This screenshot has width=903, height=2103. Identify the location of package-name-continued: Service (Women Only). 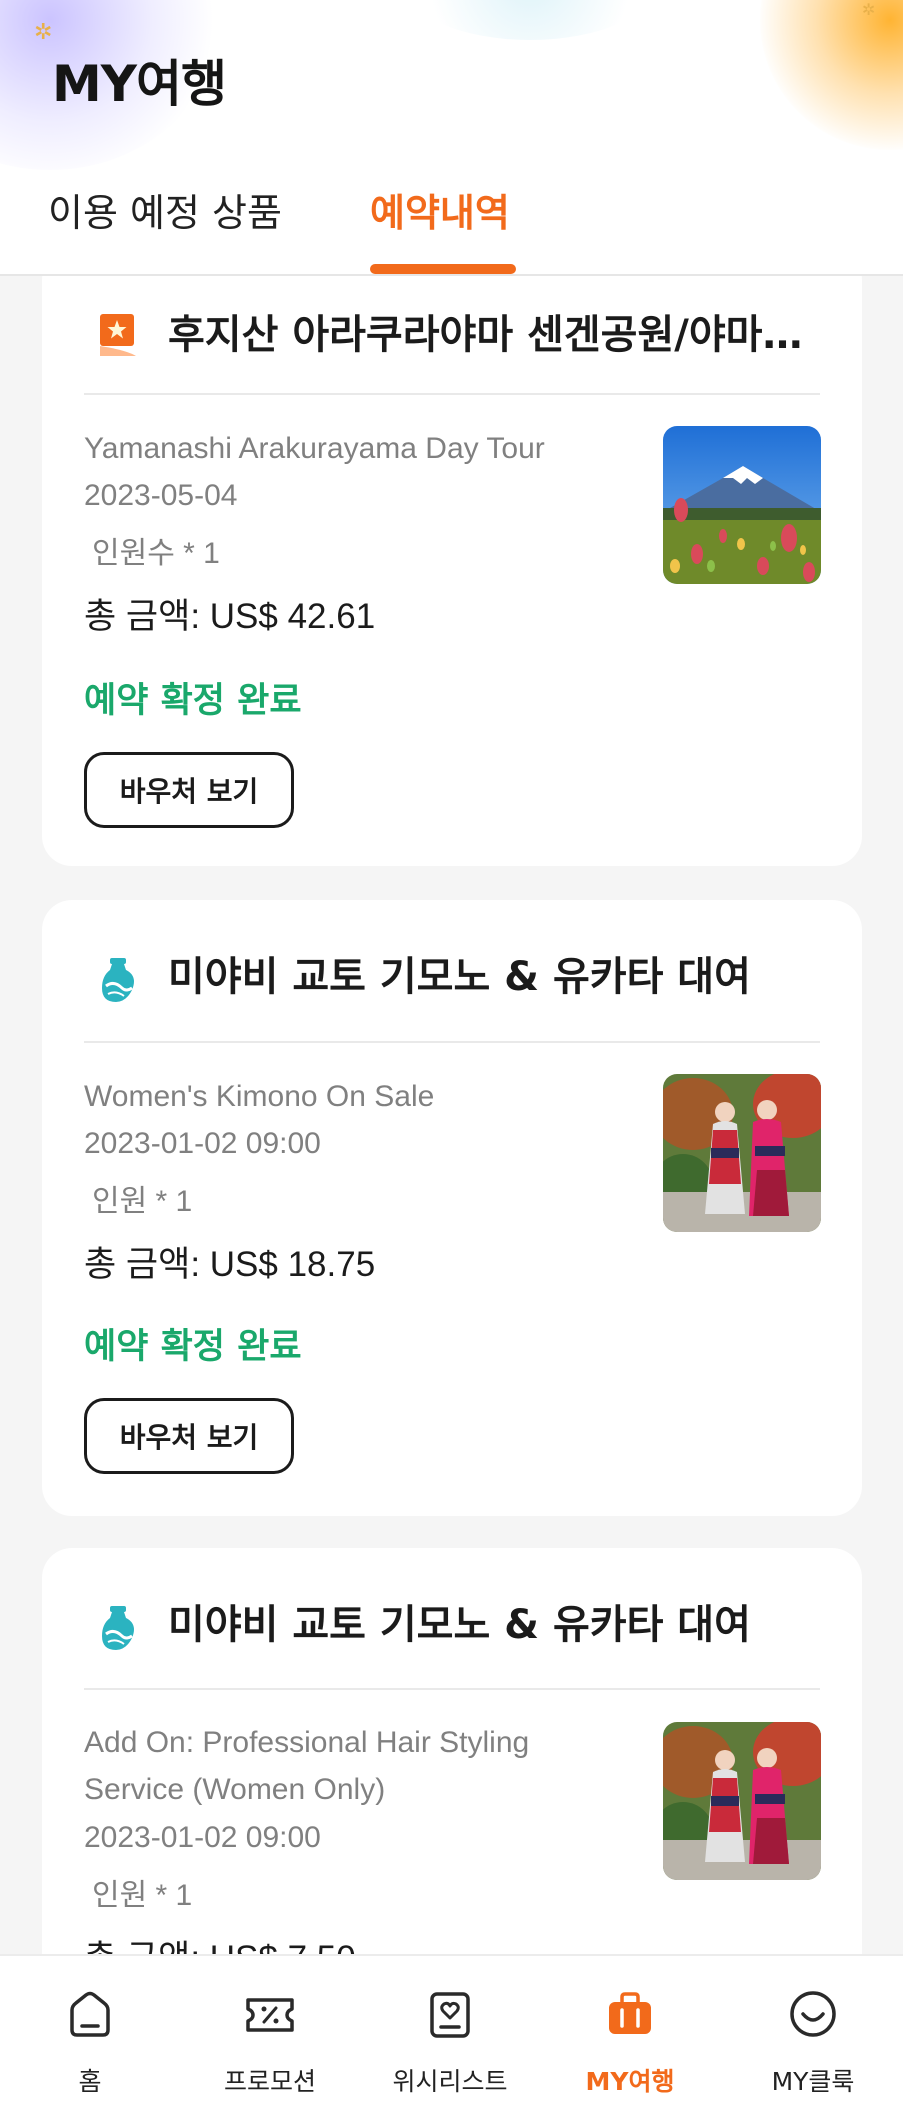
(235, 1789).